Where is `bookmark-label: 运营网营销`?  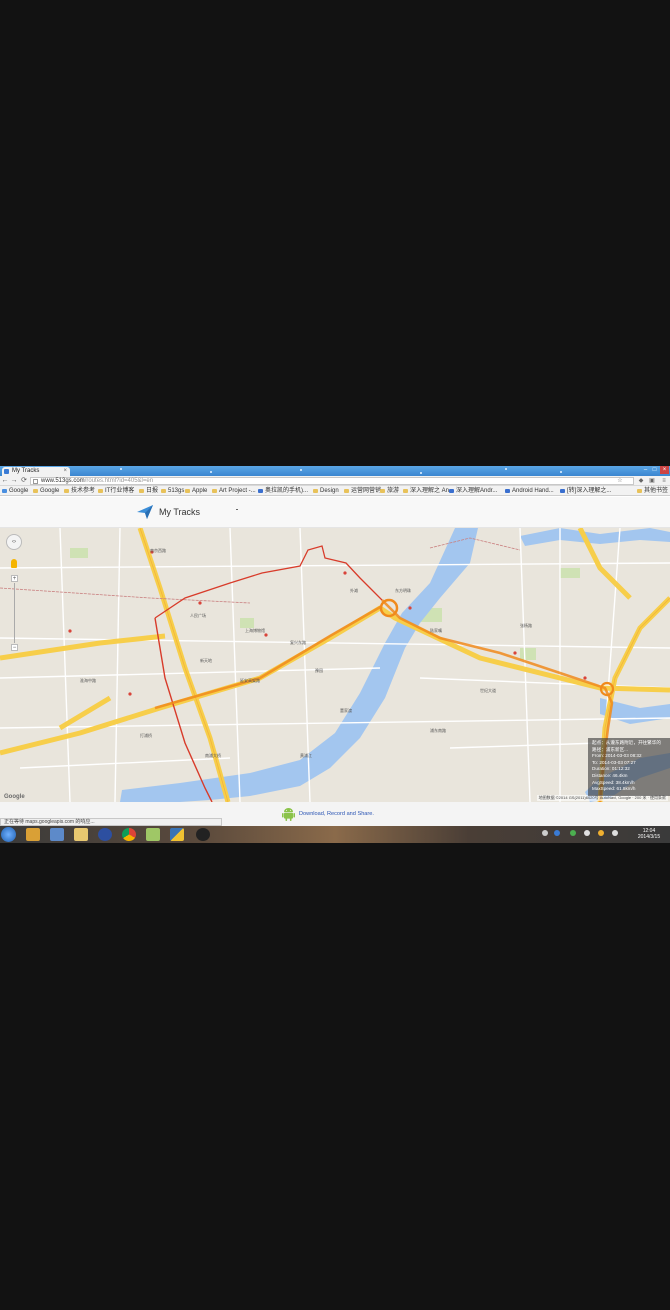
bookmark-label: 运营网营销 is located at coordinates (366, 491).